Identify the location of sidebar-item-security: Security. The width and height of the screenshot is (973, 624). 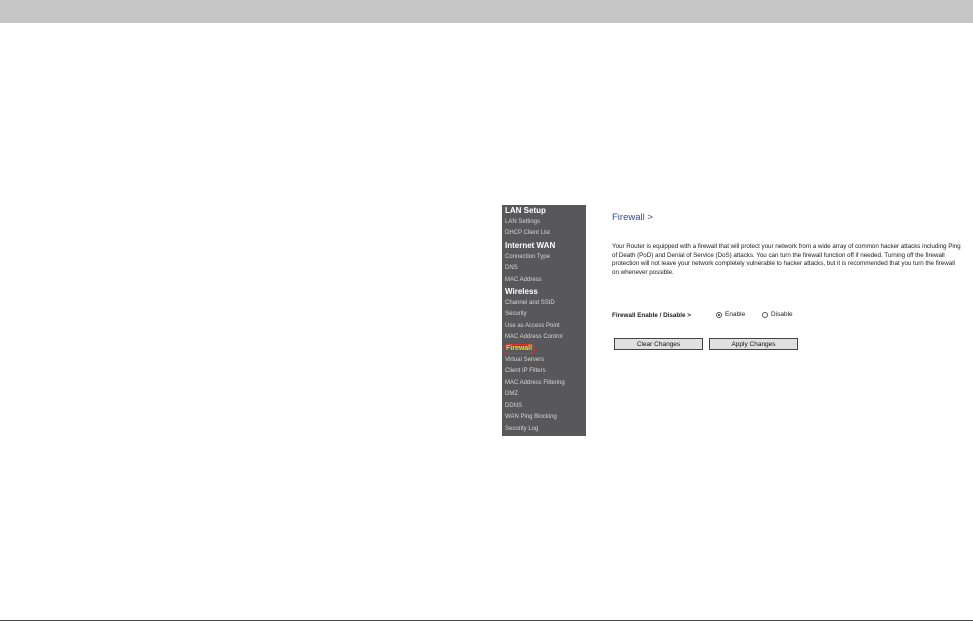
(516, 314).